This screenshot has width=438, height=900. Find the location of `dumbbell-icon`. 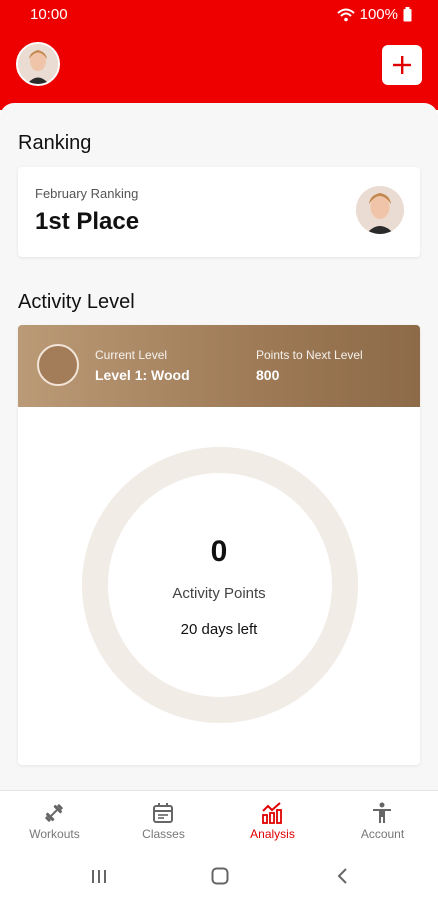

dumbbell-icon is located at coordinates (54, 813).